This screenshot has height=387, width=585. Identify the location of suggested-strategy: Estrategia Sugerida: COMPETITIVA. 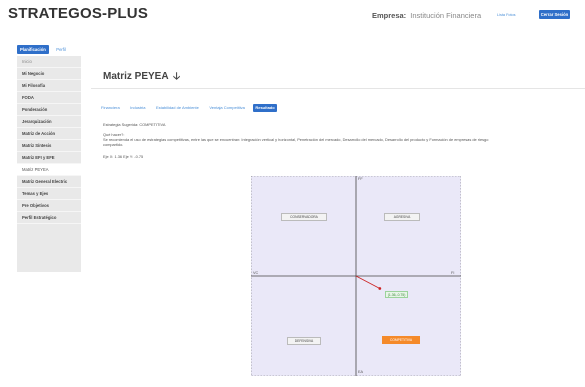
(134, 124).